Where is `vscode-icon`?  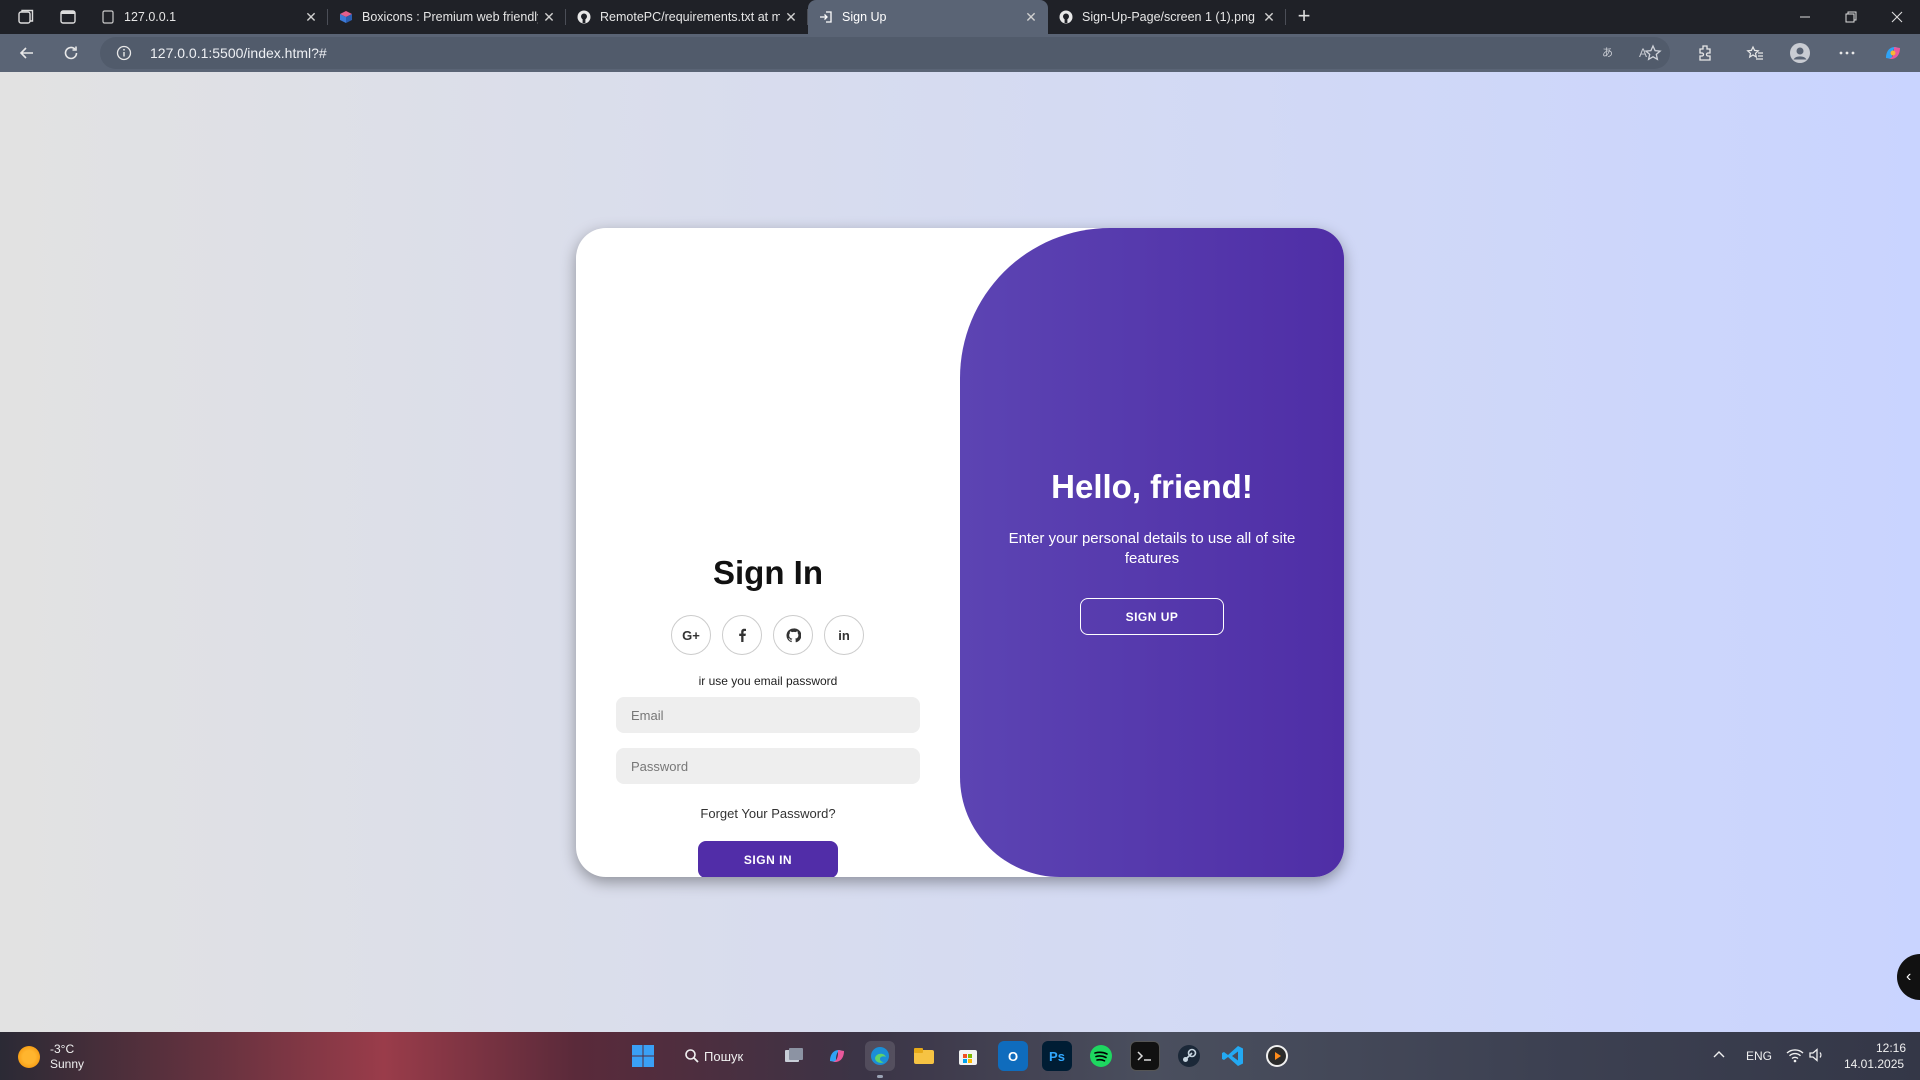
vscode-icon is located at coordinates (1233, 1056).